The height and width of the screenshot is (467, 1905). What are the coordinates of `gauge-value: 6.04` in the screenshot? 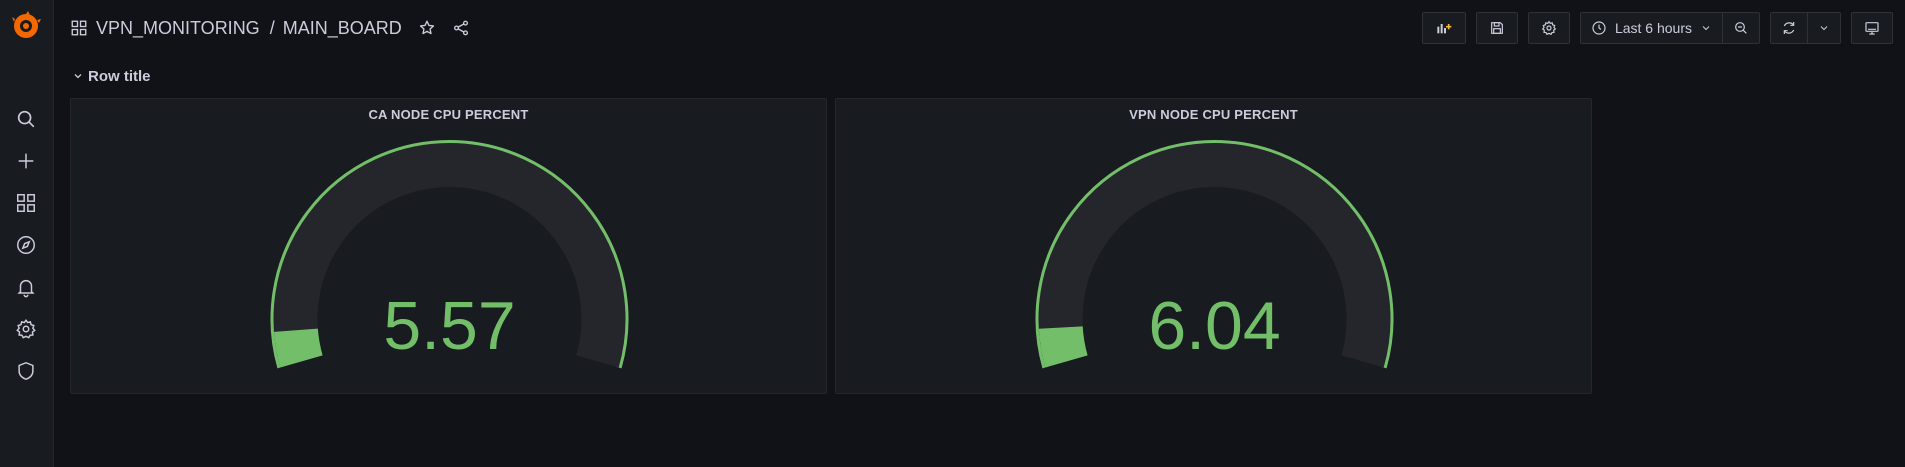 It's located at (1214, 326).